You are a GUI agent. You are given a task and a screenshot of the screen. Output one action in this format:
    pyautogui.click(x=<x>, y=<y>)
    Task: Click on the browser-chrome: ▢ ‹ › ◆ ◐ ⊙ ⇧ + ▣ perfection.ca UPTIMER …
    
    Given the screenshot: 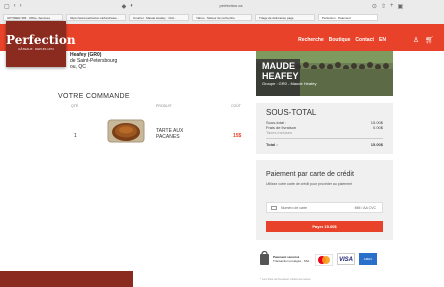 What is the action you would take?
    pyautogui.click(x=222, y=12)
    